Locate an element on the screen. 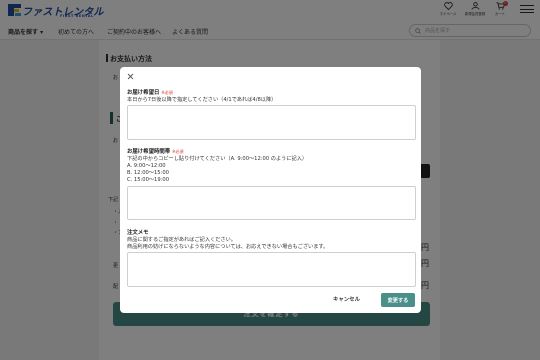  delivery-time-label: お届け希望時間帯 ※必須 is located at coordinates (155, 152).